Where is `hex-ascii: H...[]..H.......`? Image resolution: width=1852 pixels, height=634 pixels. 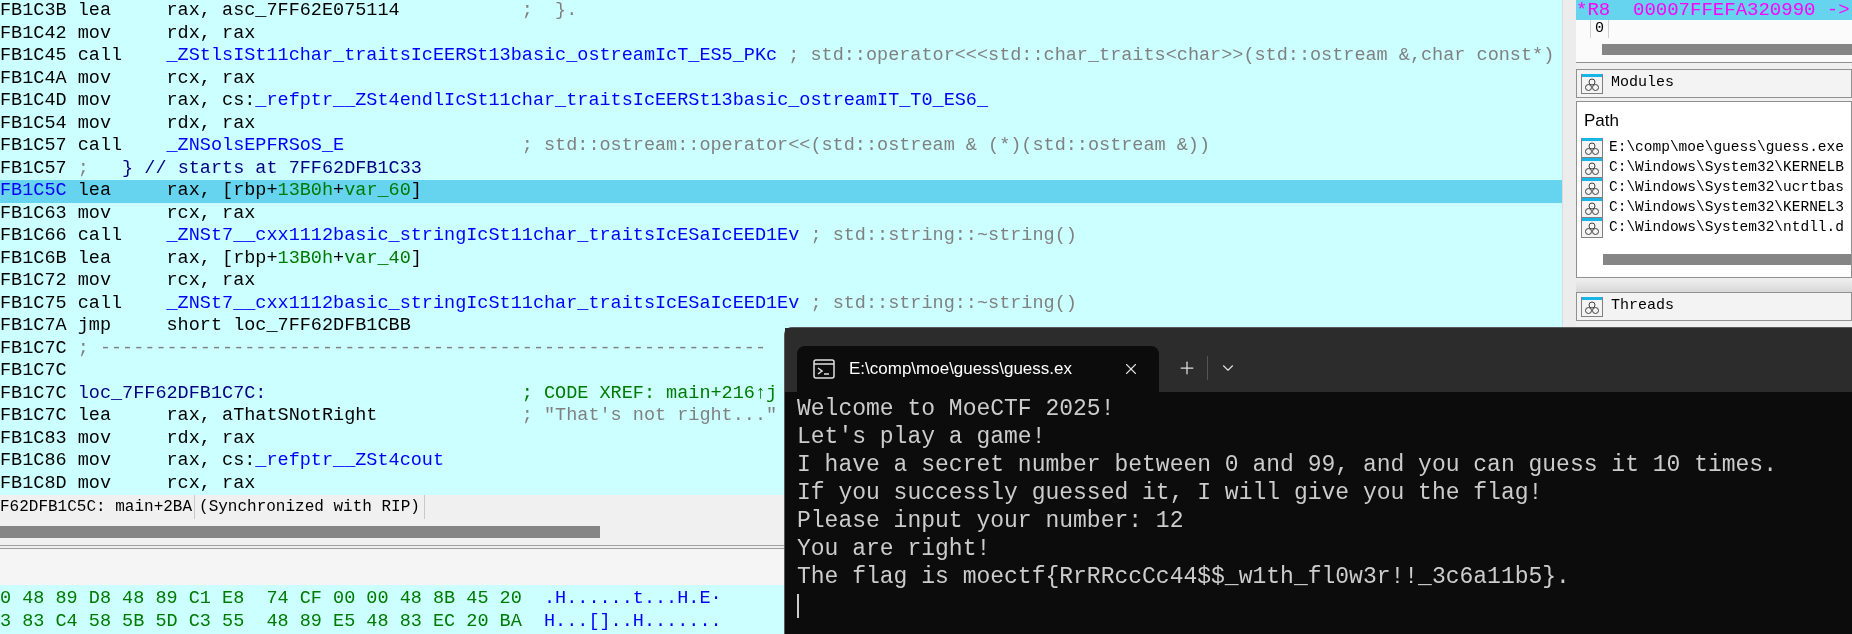
hex-ascii: H...[]..H....... is located at coordinates (633, 621).